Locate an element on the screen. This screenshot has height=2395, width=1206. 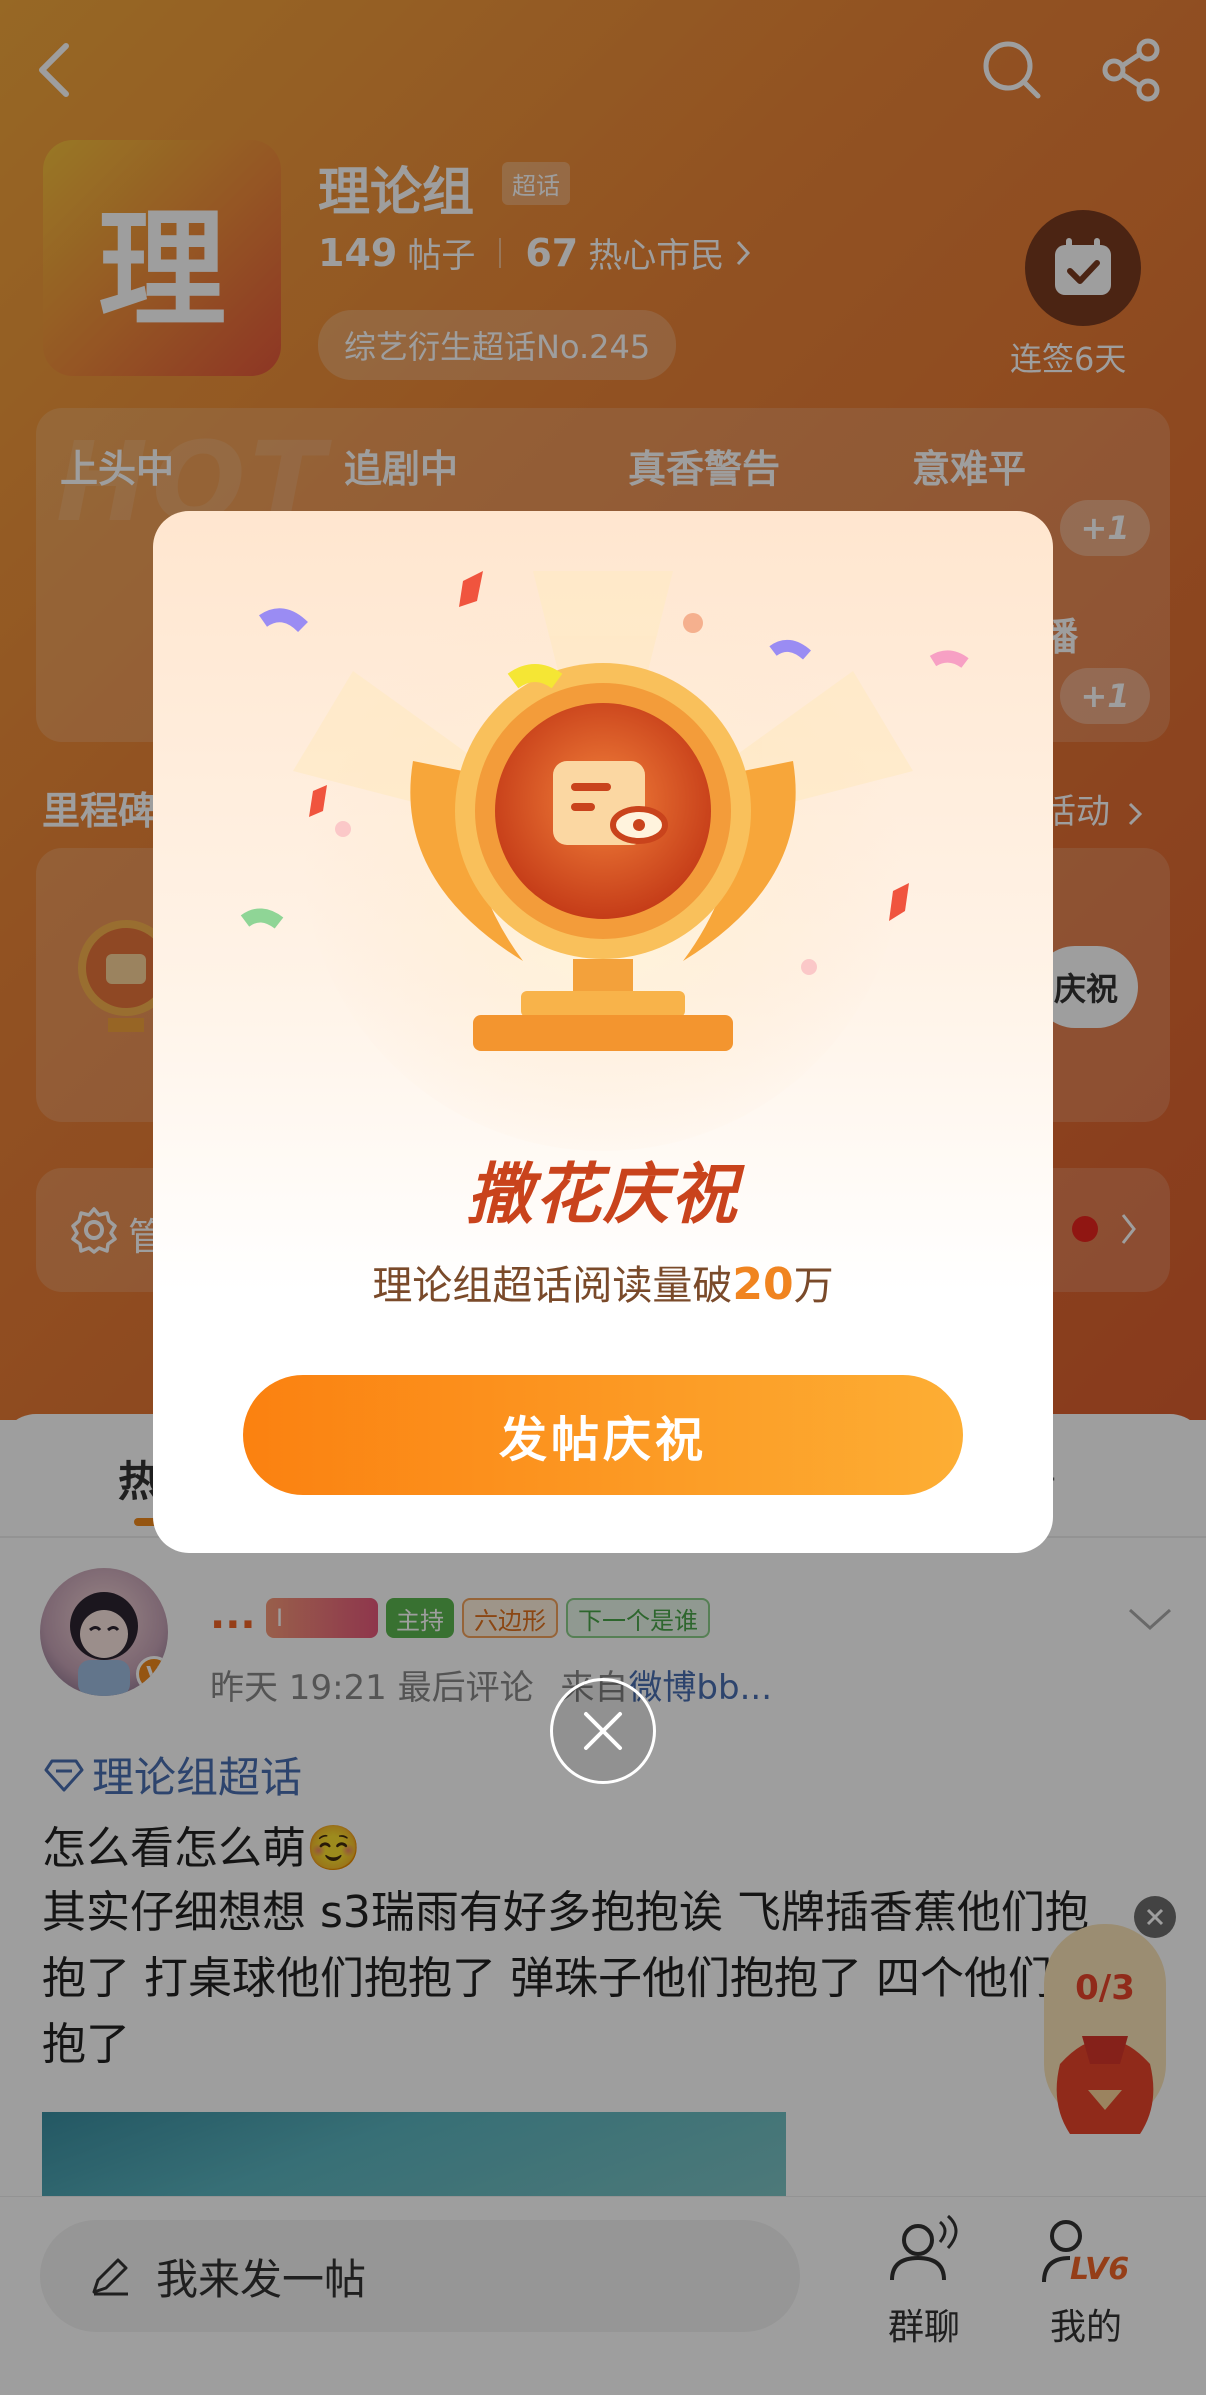
modal-description: 理论组超话阅读量破20万 is located at coordinates (603, 1282).